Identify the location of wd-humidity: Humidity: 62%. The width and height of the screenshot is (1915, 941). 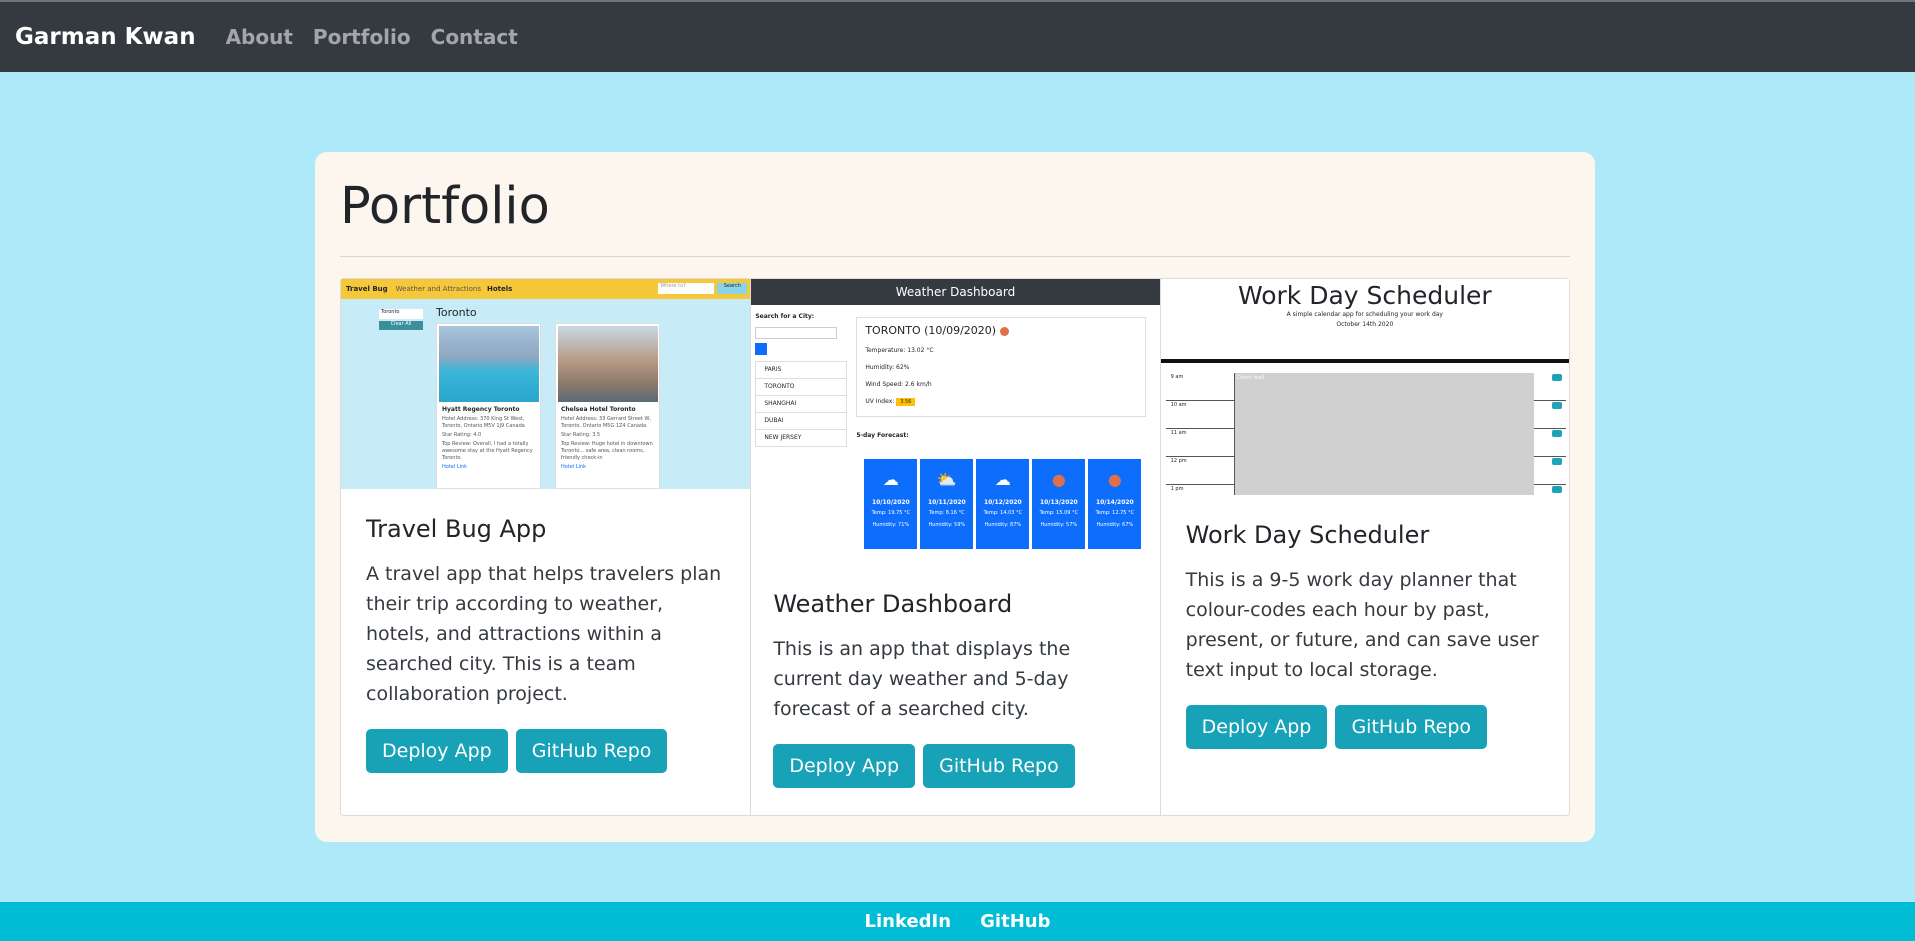
(887, 367).